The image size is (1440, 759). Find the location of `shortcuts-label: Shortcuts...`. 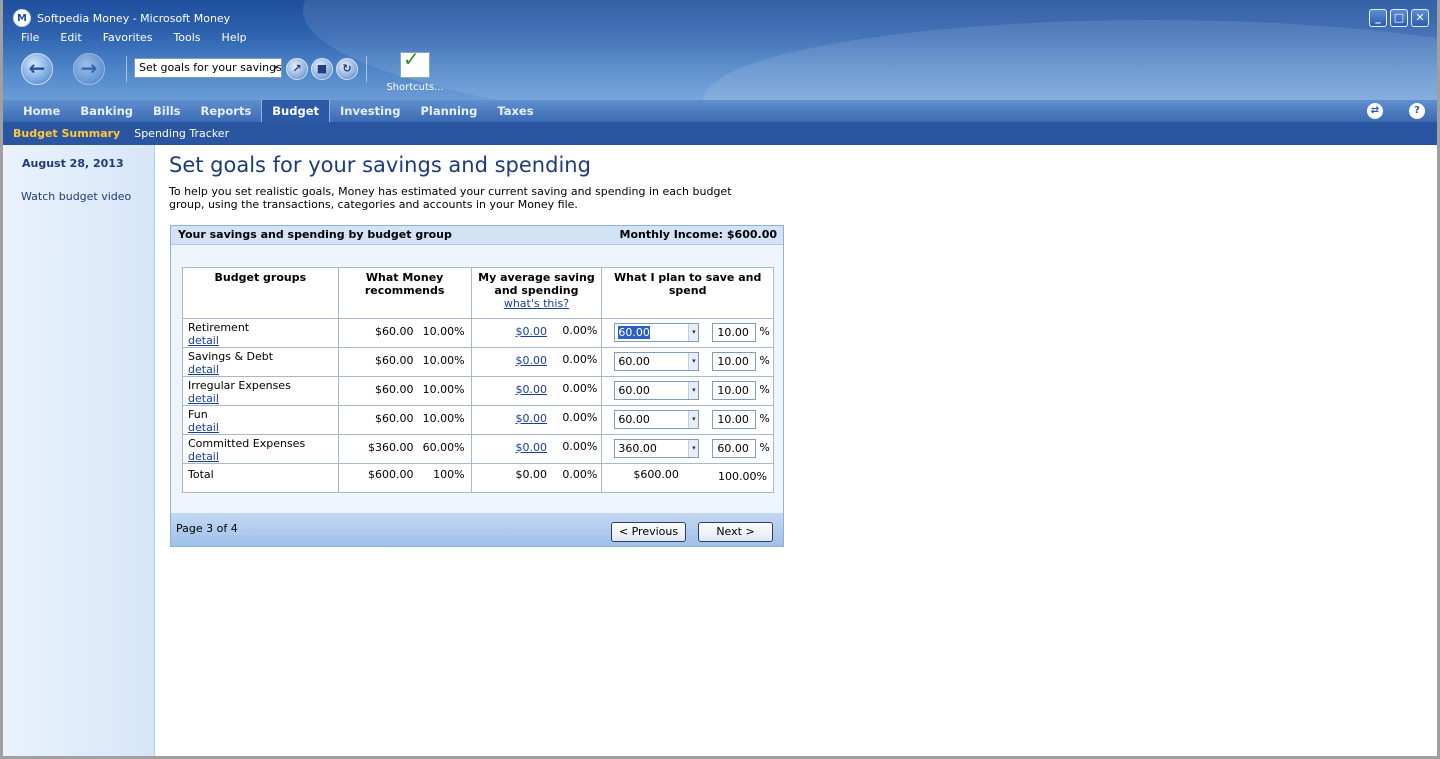

shortcuts-label: Shortcuts... is located at coordinates (415, 87).